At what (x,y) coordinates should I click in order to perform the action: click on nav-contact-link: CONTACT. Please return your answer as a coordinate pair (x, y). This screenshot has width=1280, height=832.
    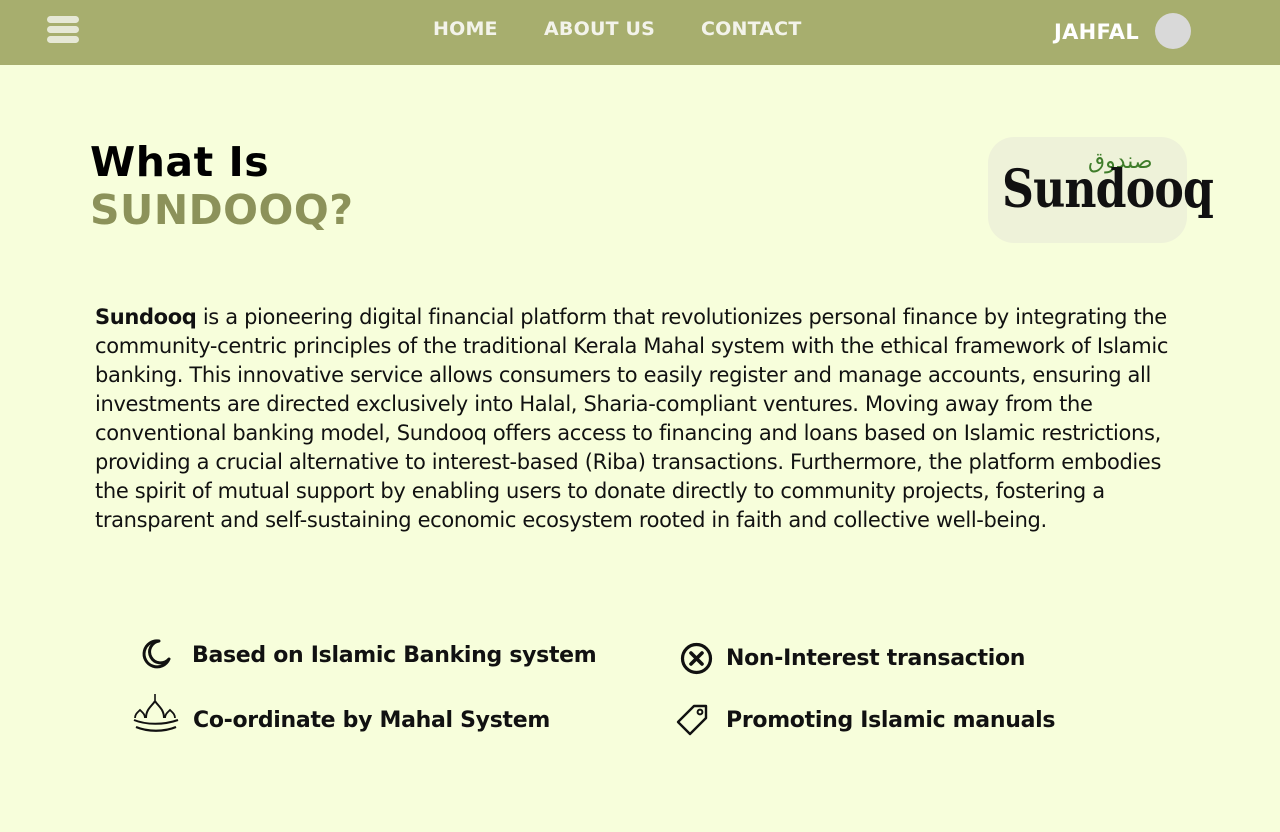
    Looking at the image, I should click on (751, 29).